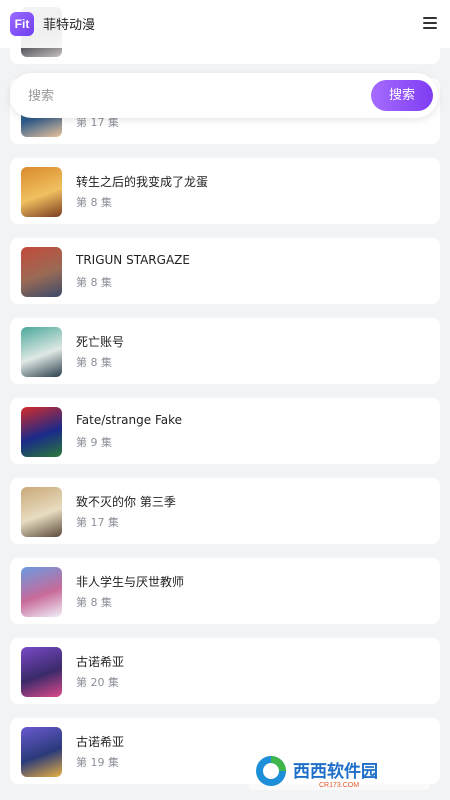 The width and height of the screenshot is (450, 800). What do you see at coordinates (193, 96) in the screenshot?
I see `search-input` at bounding box center [193, 96].